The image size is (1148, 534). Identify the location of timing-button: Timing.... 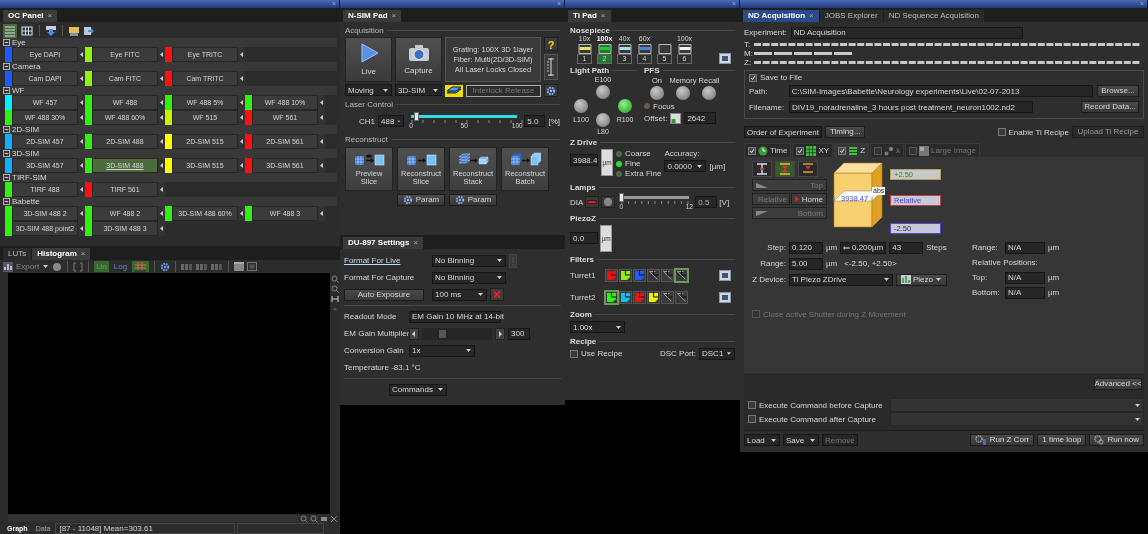
(845, 132).